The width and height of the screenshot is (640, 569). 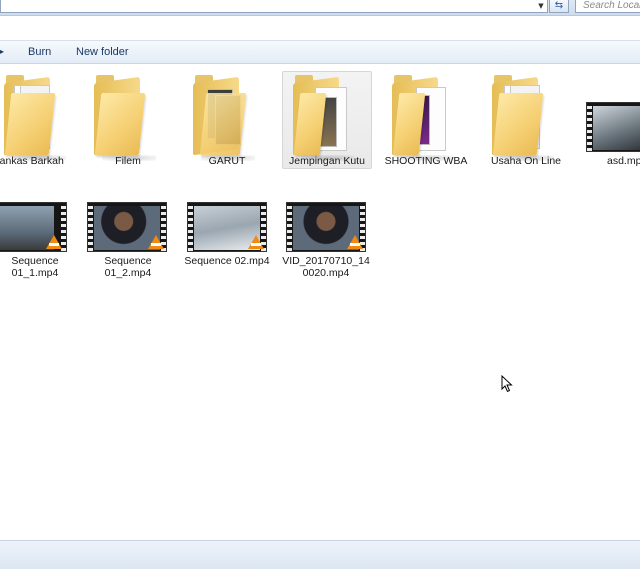 I want to click on refresh-icon: ⇆, so click(x=559, y=6).